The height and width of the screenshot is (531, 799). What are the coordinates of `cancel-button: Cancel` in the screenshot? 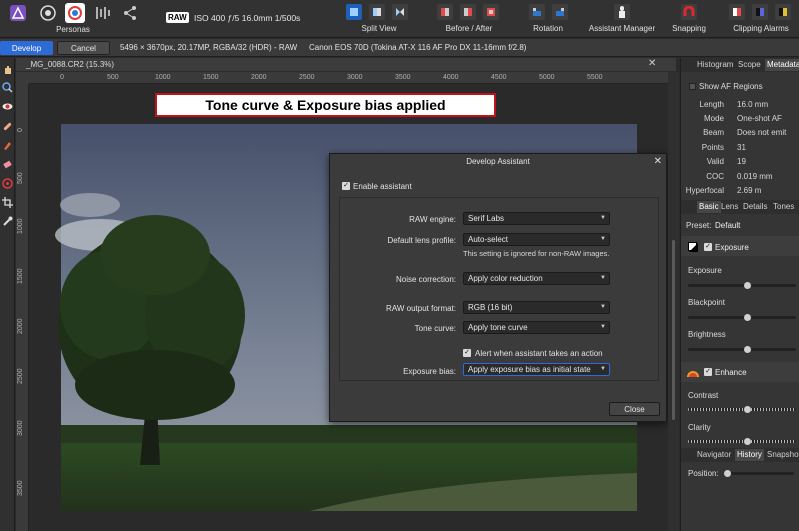 It's located at (83, 48).